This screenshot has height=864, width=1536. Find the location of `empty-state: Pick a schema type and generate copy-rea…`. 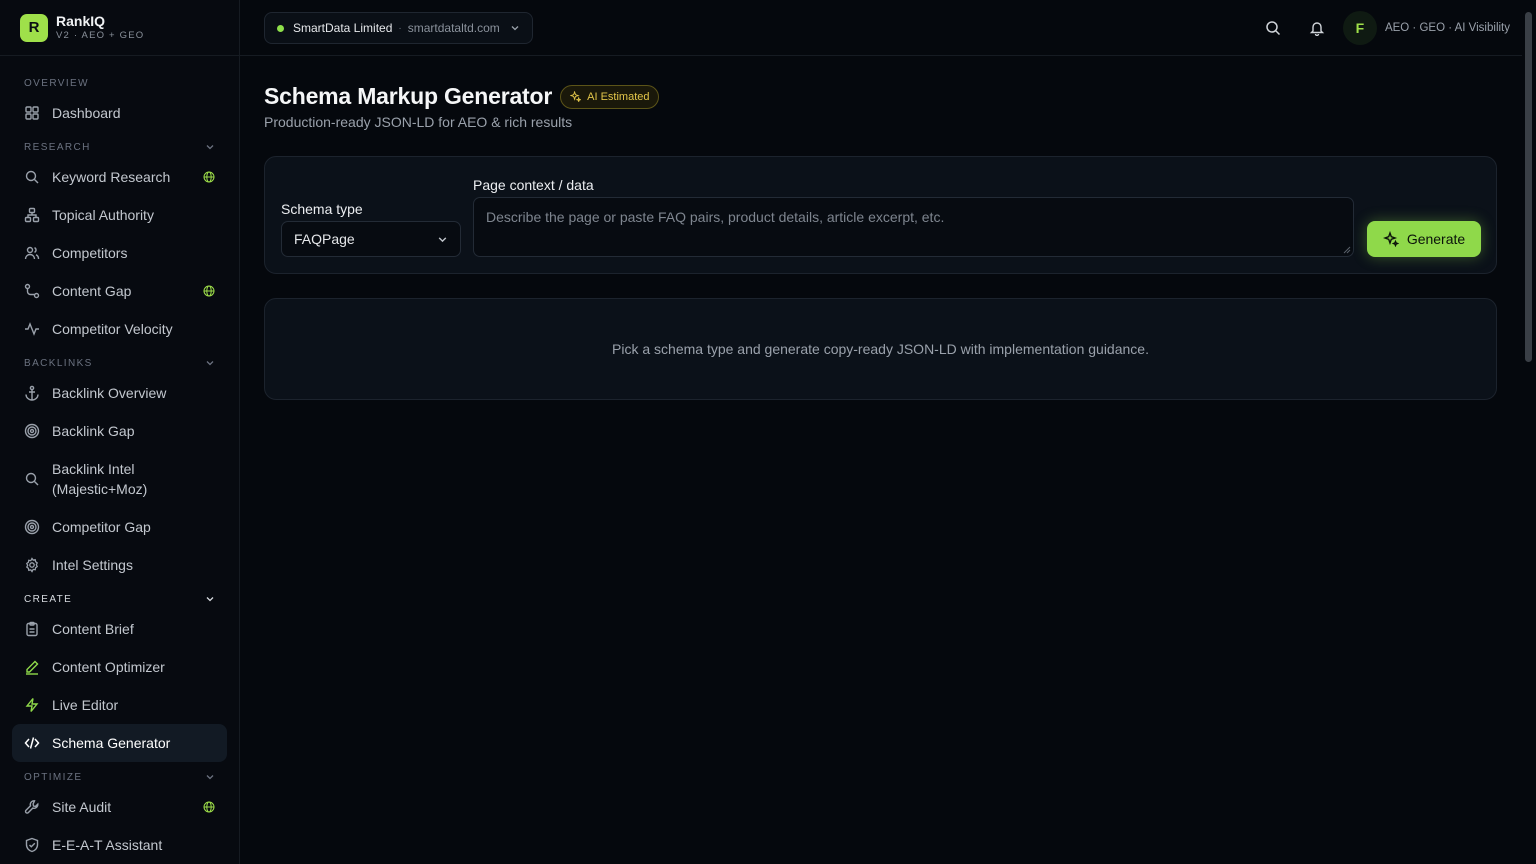

empty-state: Pick a schema type and generate copy-rea… is located at coordinates (880, 349).